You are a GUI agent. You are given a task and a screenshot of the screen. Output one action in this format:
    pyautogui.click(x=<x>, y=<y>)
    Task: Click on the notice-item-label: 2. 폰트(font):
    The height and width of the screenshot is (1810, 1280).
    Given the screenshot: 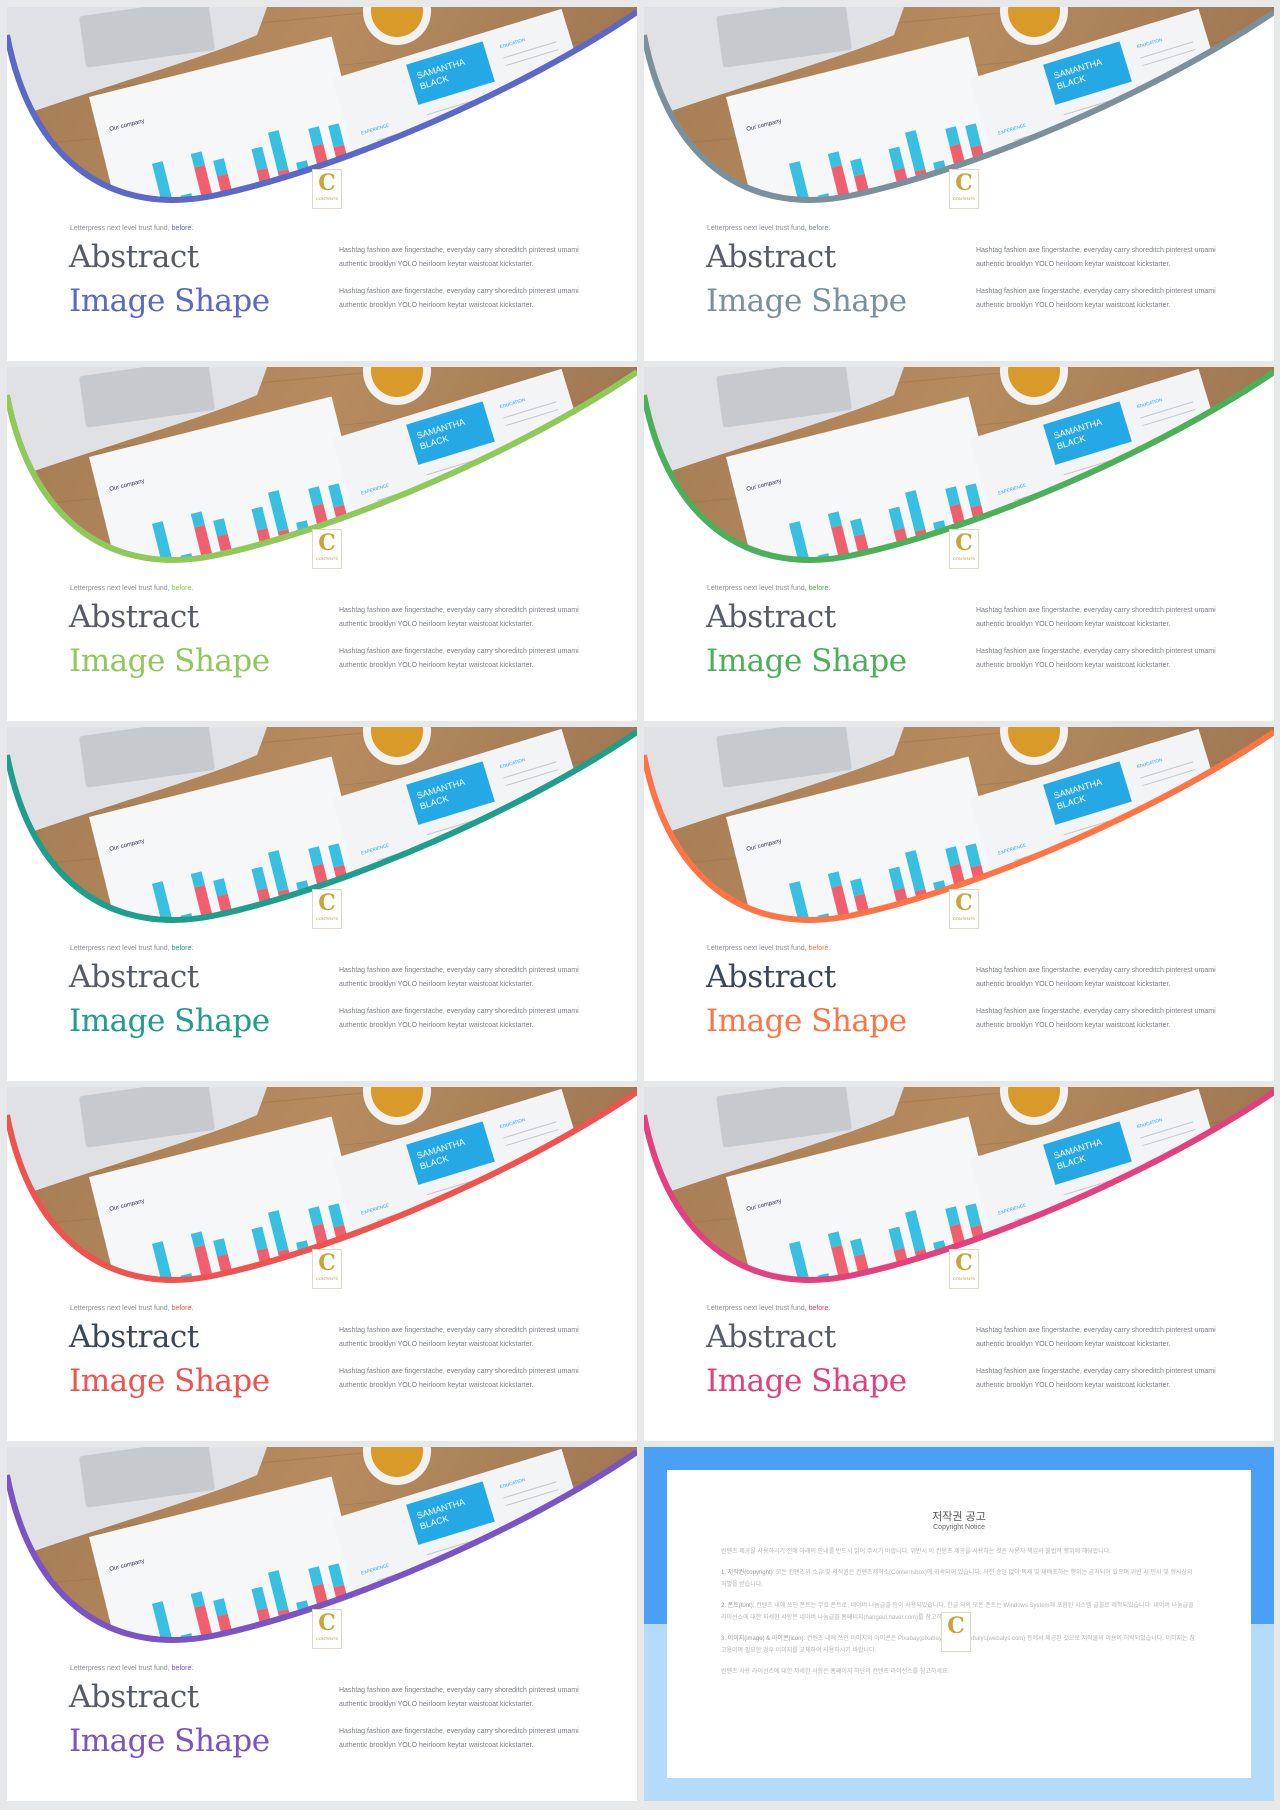 What is the action you would take?
    pyautogui.click(x=738, y=1606)
    